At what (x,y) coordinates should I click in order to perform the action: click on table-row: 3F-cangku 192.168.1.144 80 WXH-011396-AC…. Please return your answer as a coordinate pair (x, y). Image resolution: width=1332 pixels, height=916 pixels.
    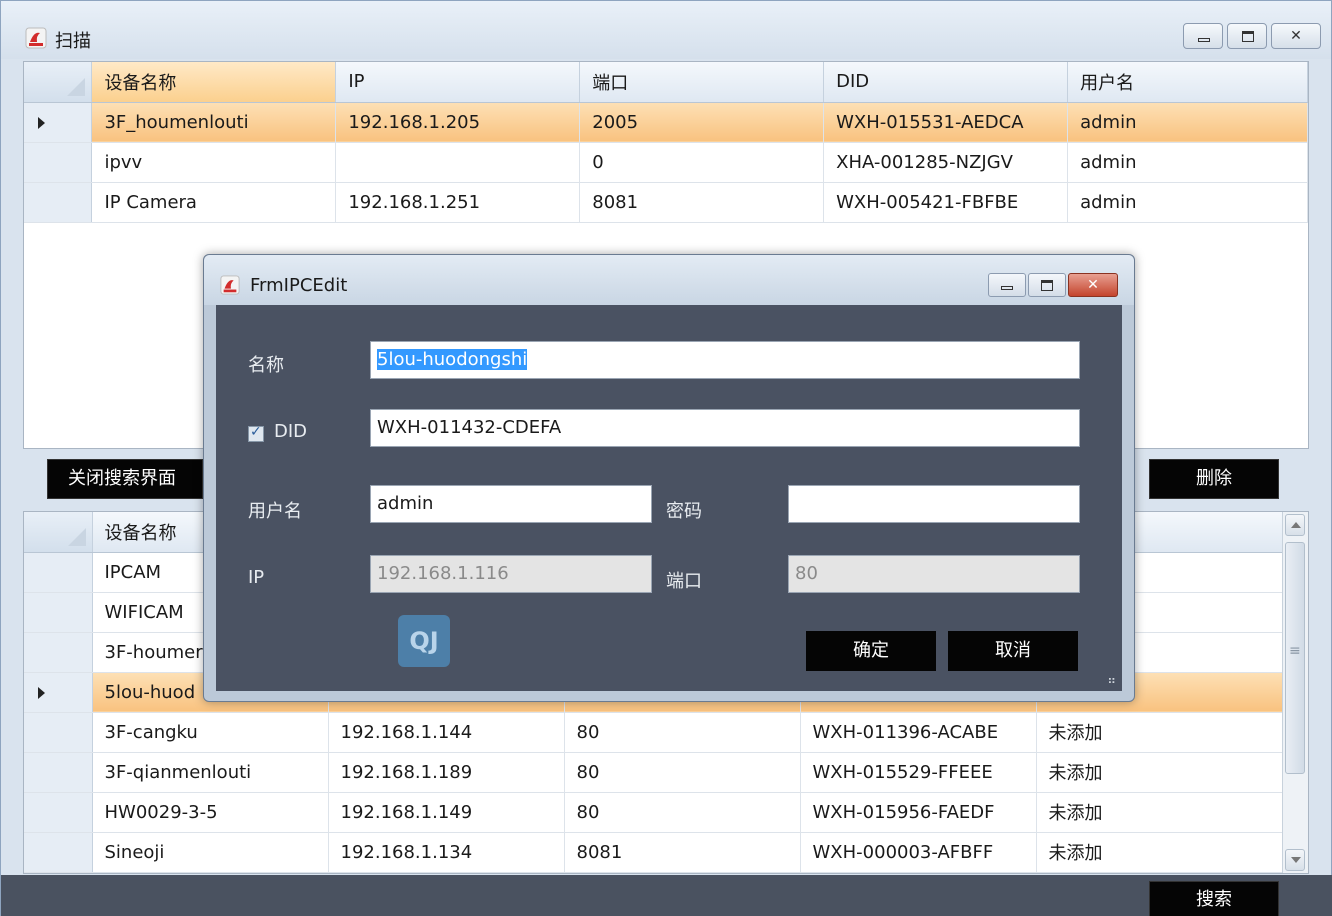
    Looking at the image, I should click on (654, 732).